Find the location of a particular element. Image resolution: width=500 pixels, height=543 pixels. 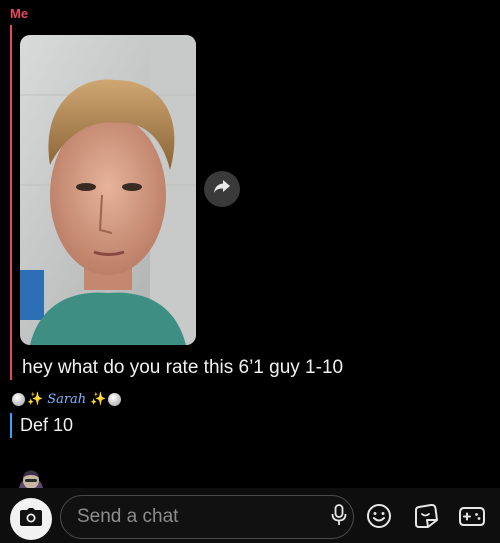

sticker-button is located at coordinates (426, 518).